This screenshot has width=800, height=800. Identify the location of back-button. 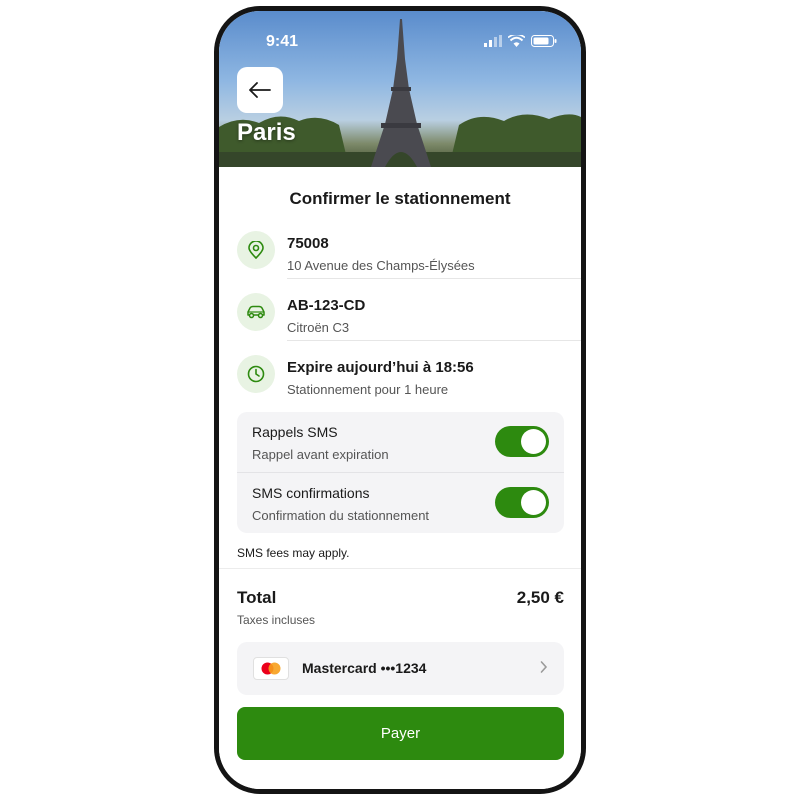
(260, 90).